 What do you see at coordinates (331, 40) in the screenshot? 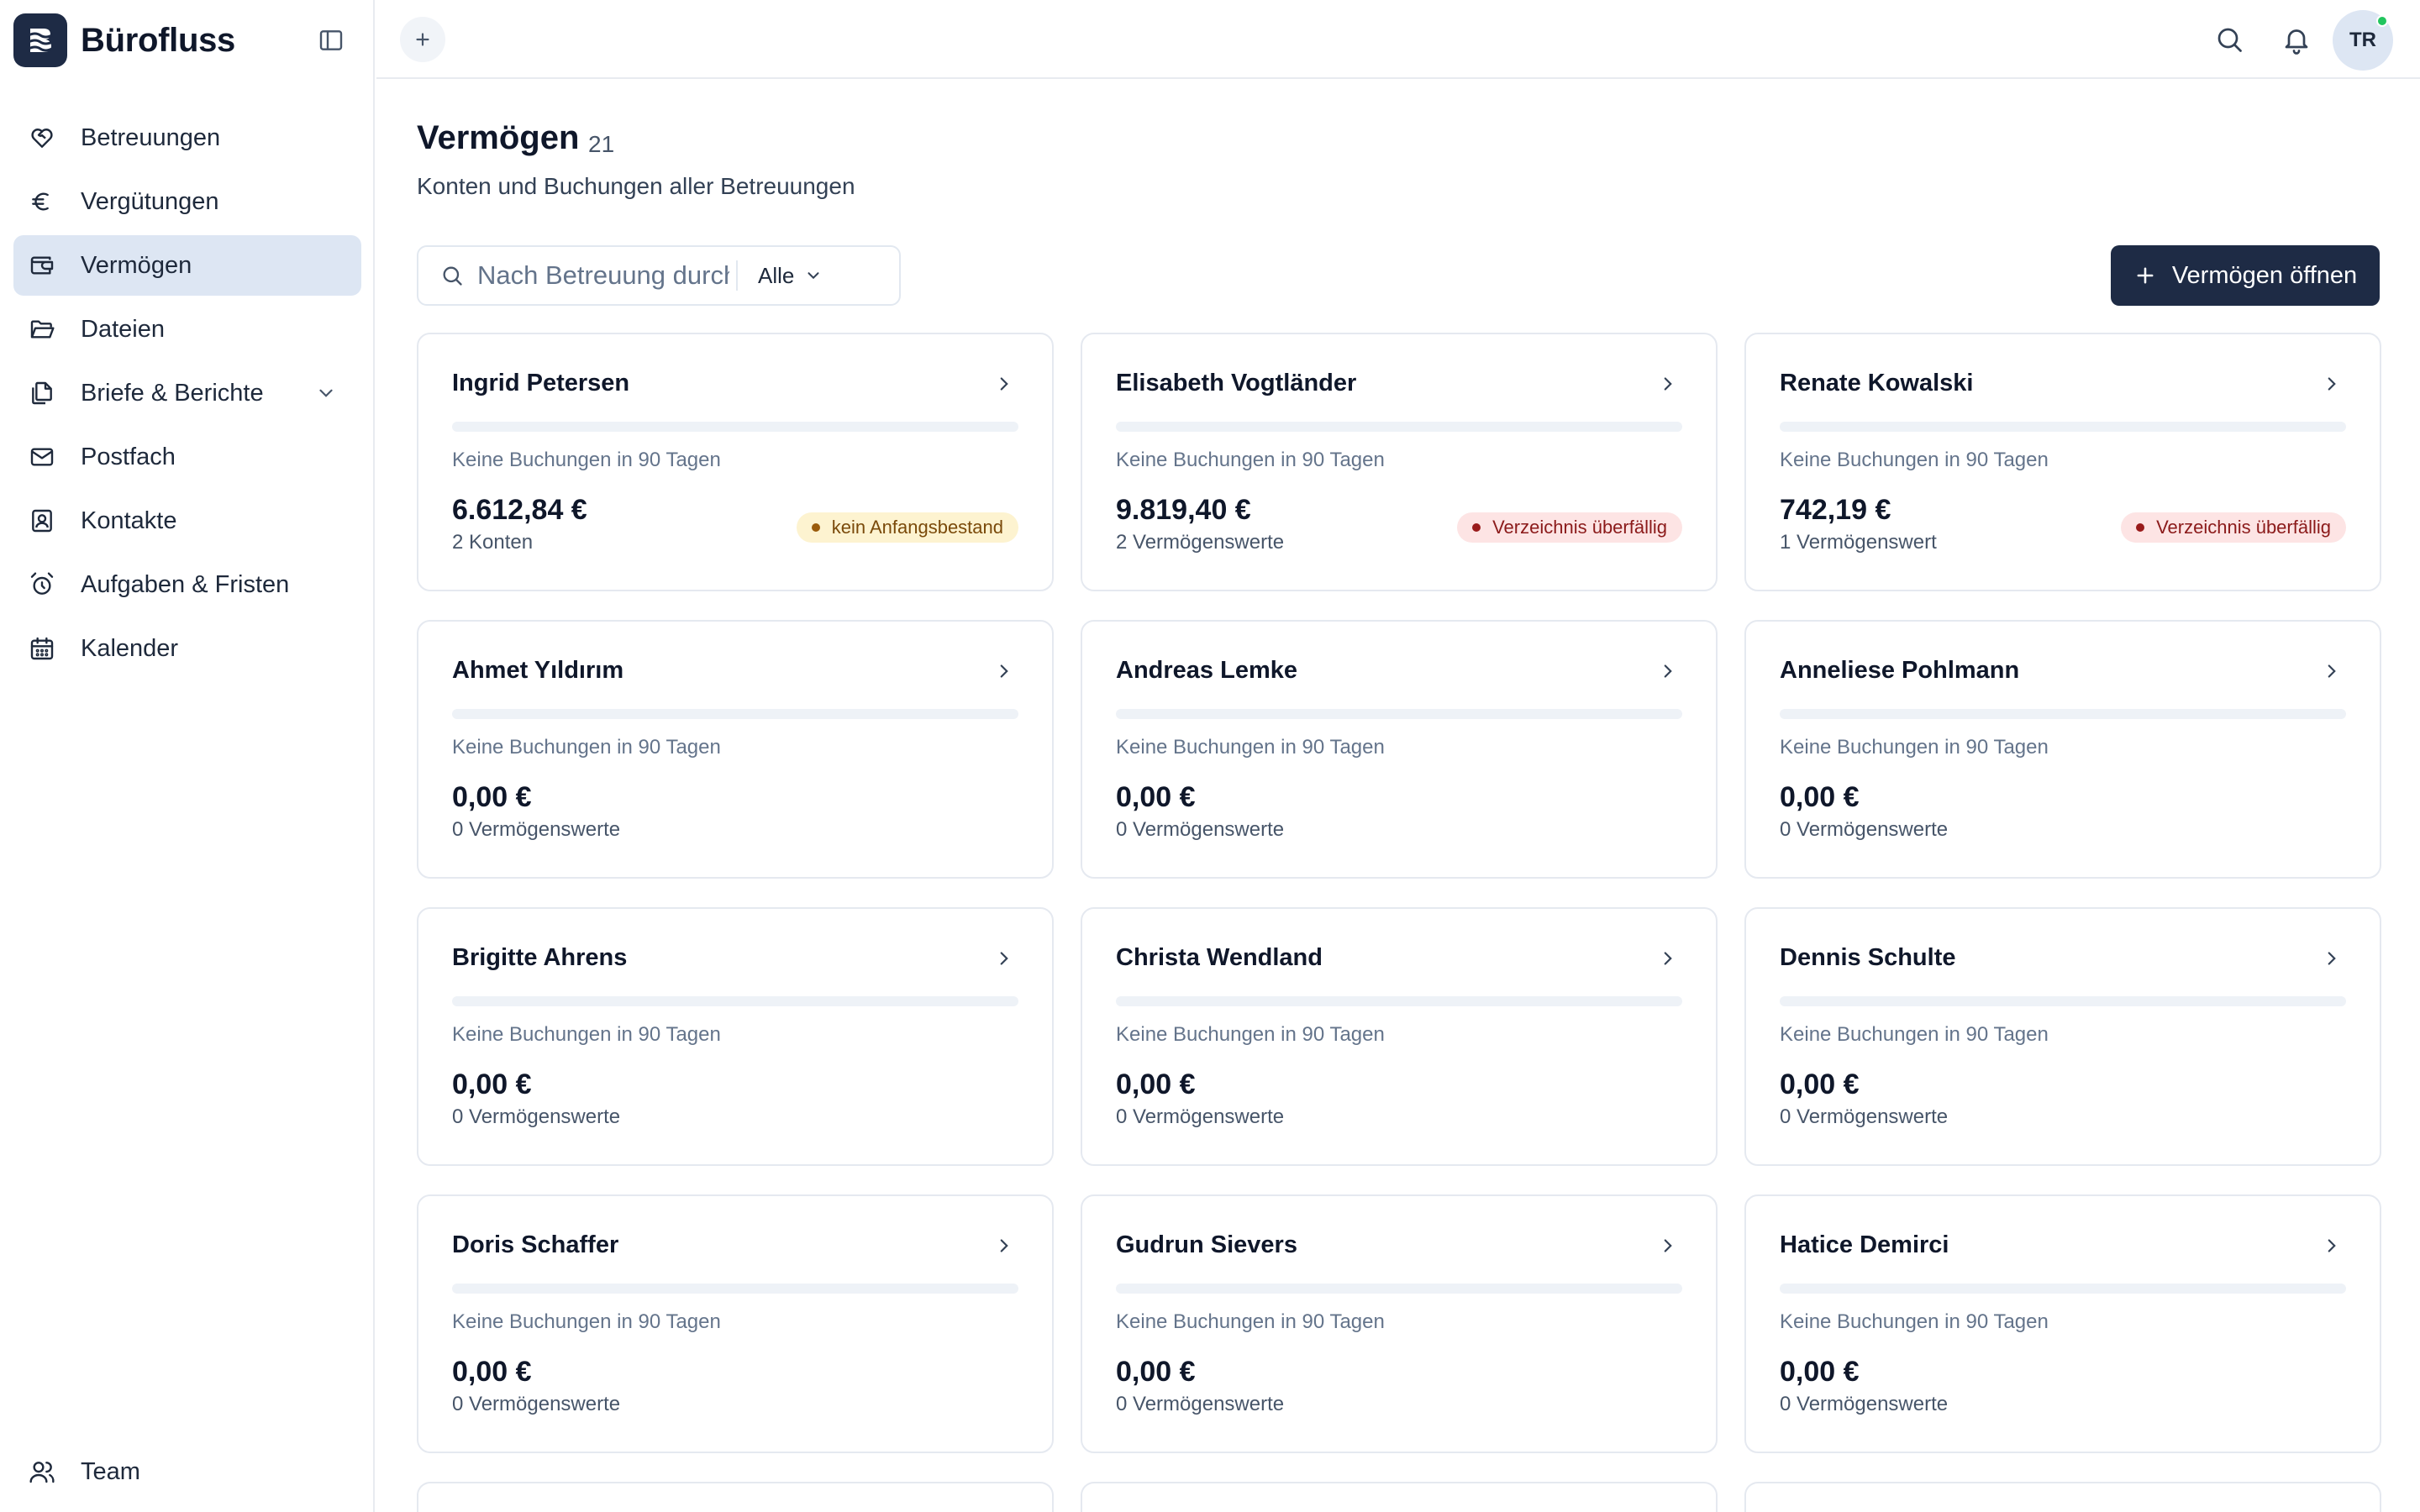
I see `sidebar-toggle-button` at bounding box center [331, 40].